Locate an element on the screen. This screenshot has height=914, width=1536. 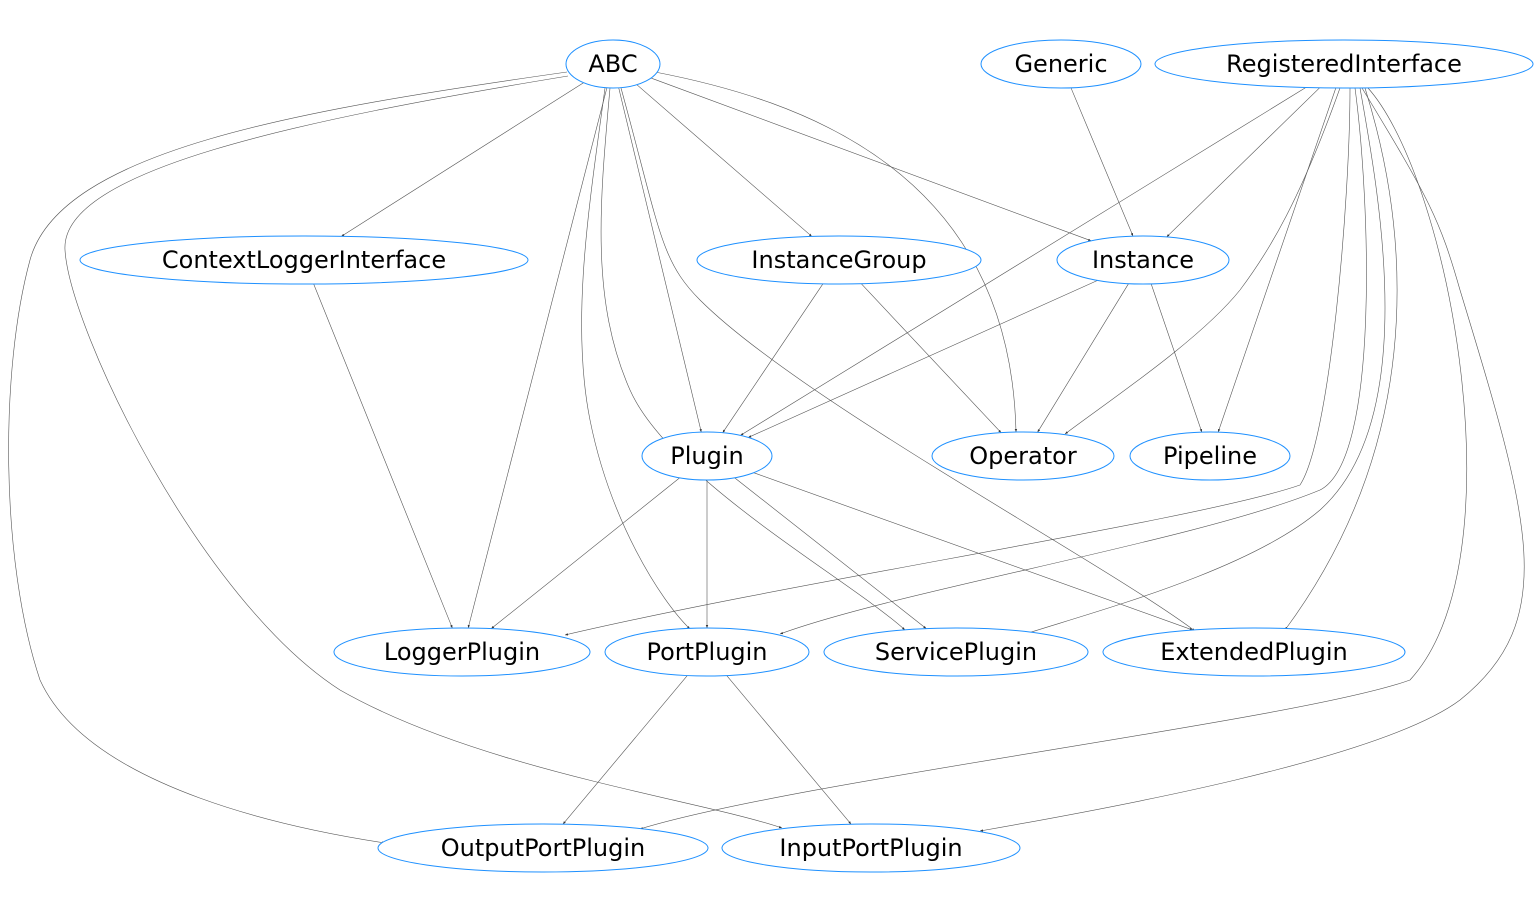
edge-RegisteredInterface-to-ExtendedPlugin is located at coordinates (1341, 359).